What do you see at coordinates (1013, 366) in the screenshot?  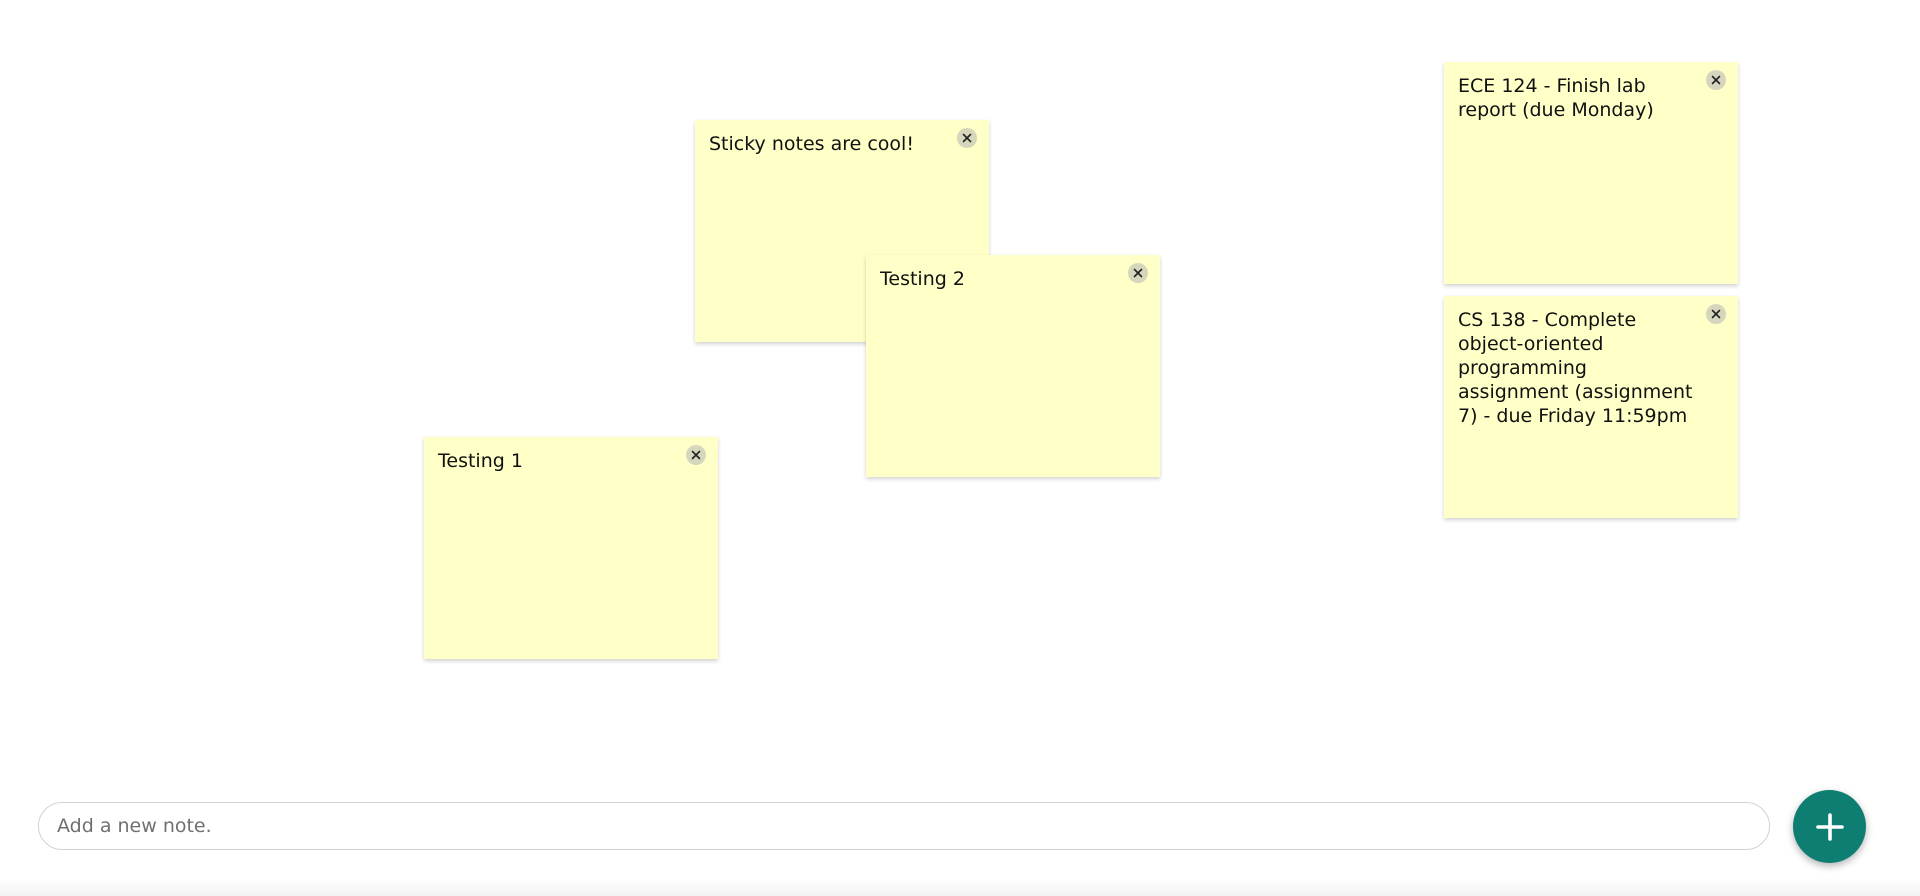 I see `sticky-note: Testing 2` at bounding box center [1013, 366].